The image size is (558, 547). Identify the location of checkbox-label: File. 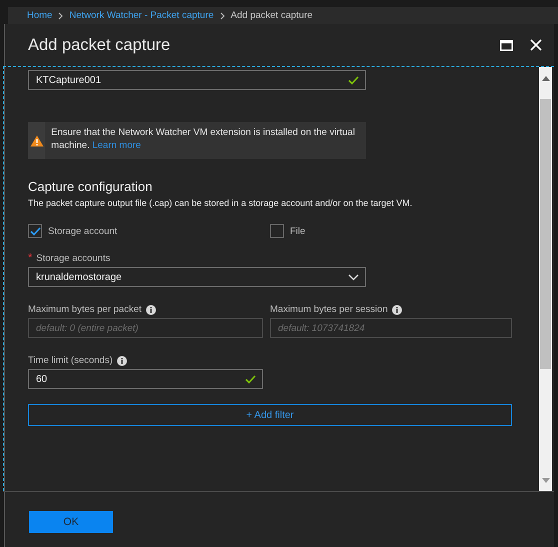
(298, 231).